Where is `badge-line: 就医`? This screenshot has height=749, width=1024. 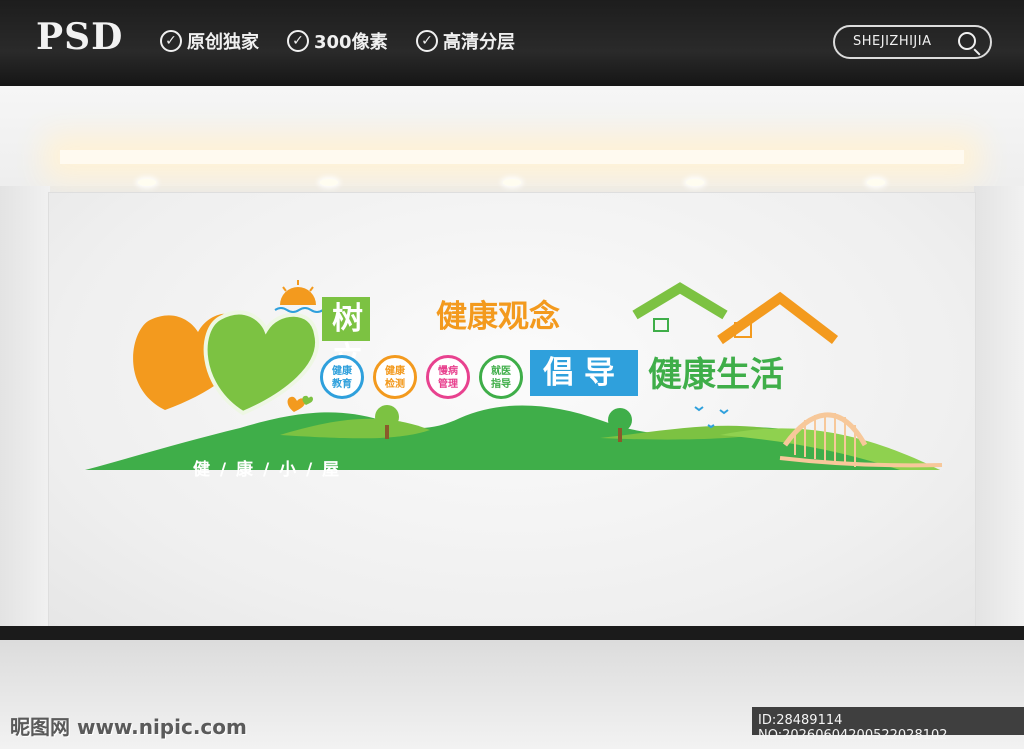
badge-line: 就医 is located at coordinates (501, 371).